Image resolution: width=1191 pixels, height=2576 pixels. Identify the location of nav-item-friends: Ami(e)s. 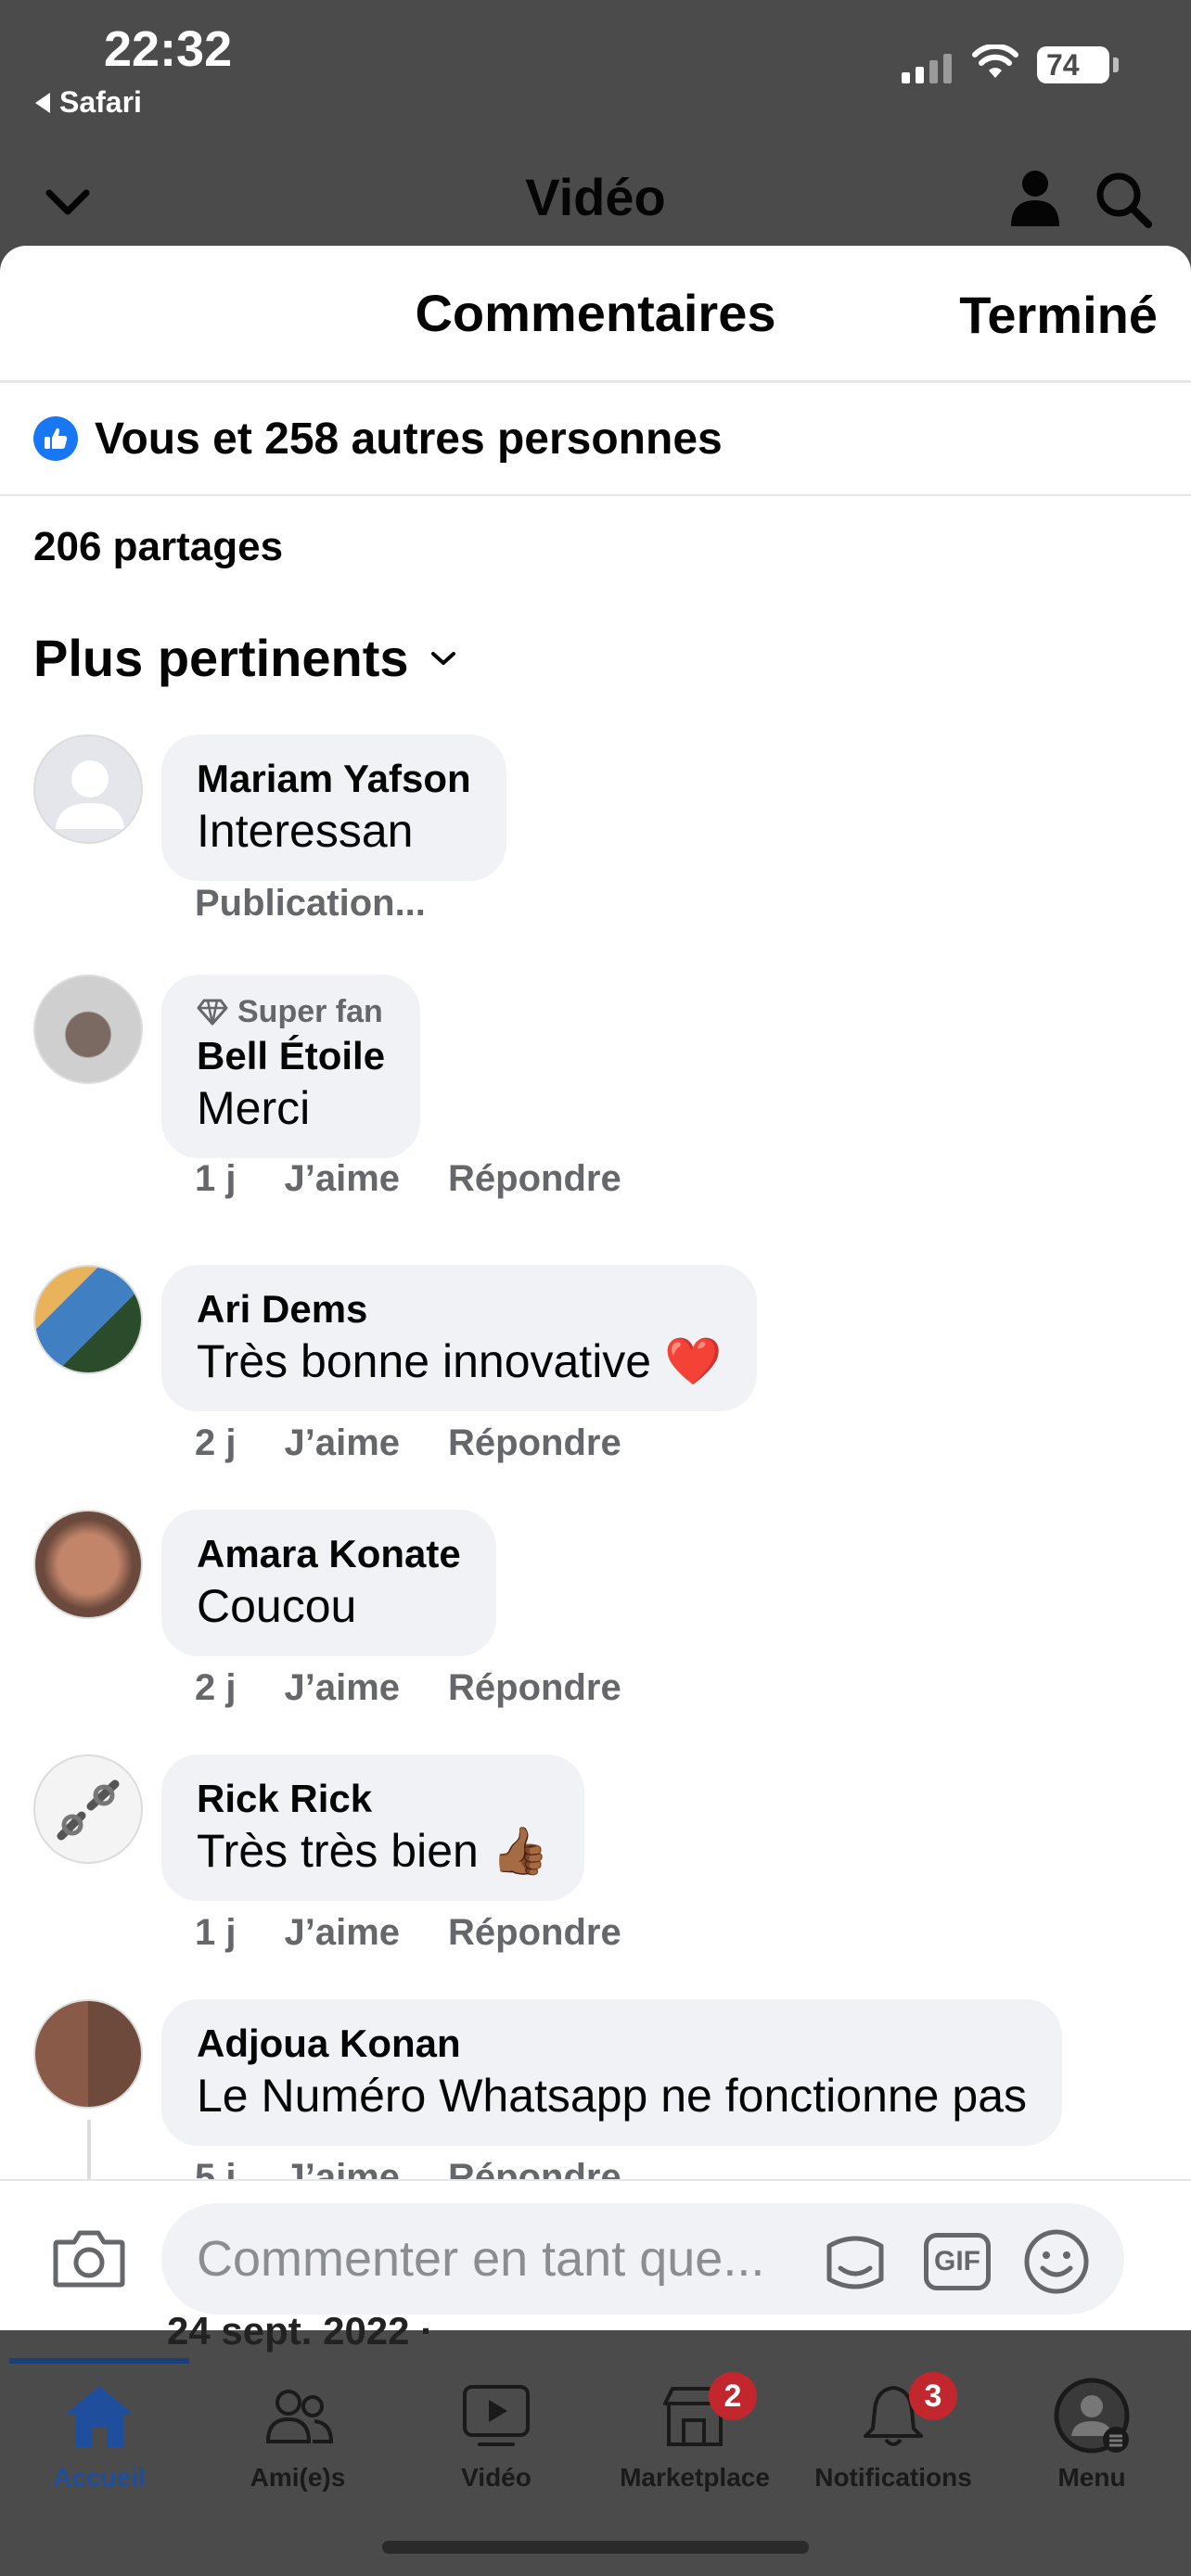
(297, 2439).